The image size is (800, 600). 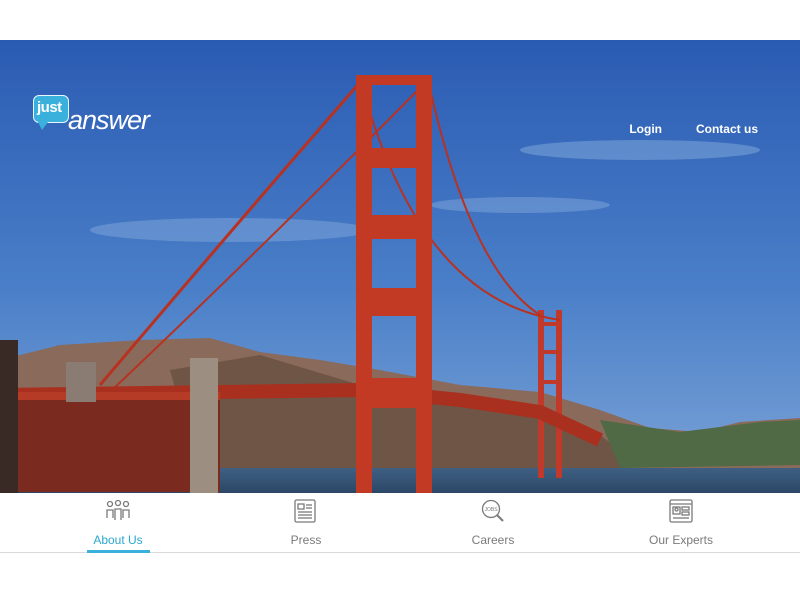 What do you see at coordinates (49, 107) in the screenshot?
I see `logo-text-just: just` at bounding box center [49, 107].